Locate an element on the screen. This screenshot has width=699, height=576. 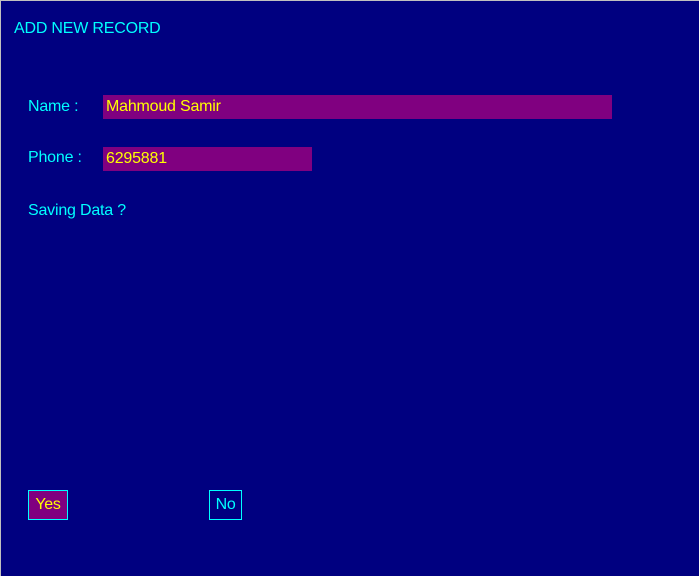
no-button: No is located at coordinates (225, 505).